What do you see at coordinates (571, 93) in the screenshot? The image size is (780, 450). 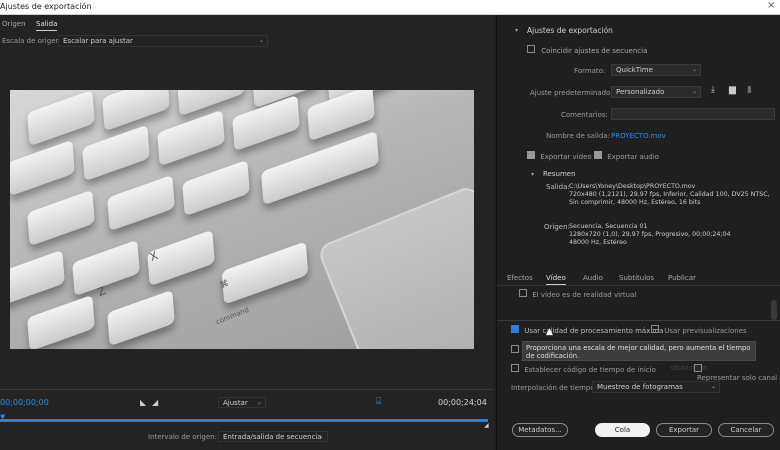 I see `preset-label: Ajuste predeterminado:` at bounding box center [571, 93].